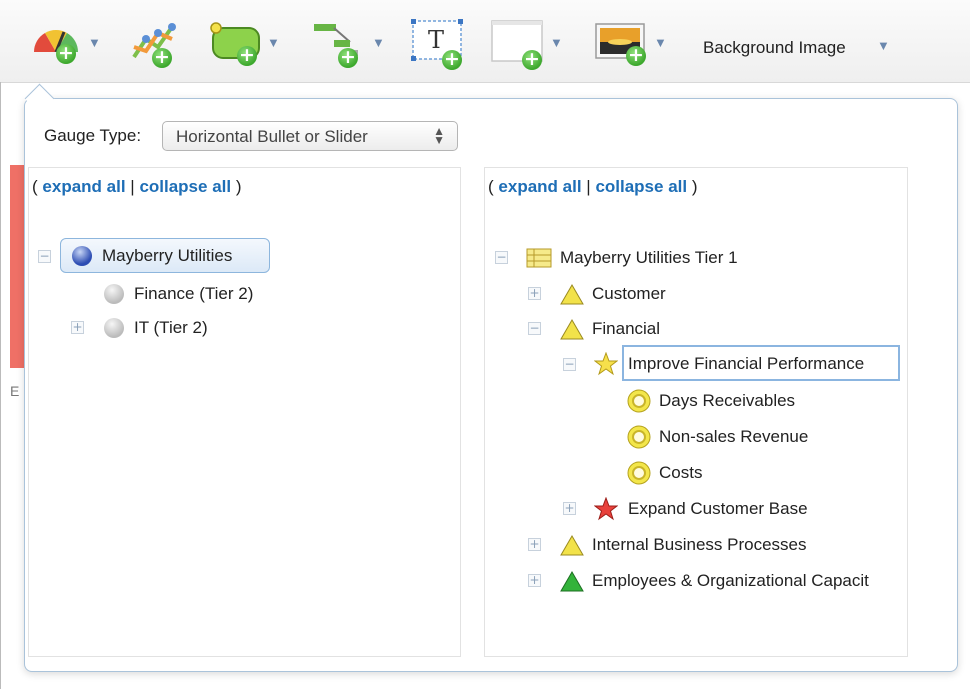 The image size is (970, 689). I want to click on tree-node-non-sales-revenue: Non-sales Revenue, so click(717, 437).